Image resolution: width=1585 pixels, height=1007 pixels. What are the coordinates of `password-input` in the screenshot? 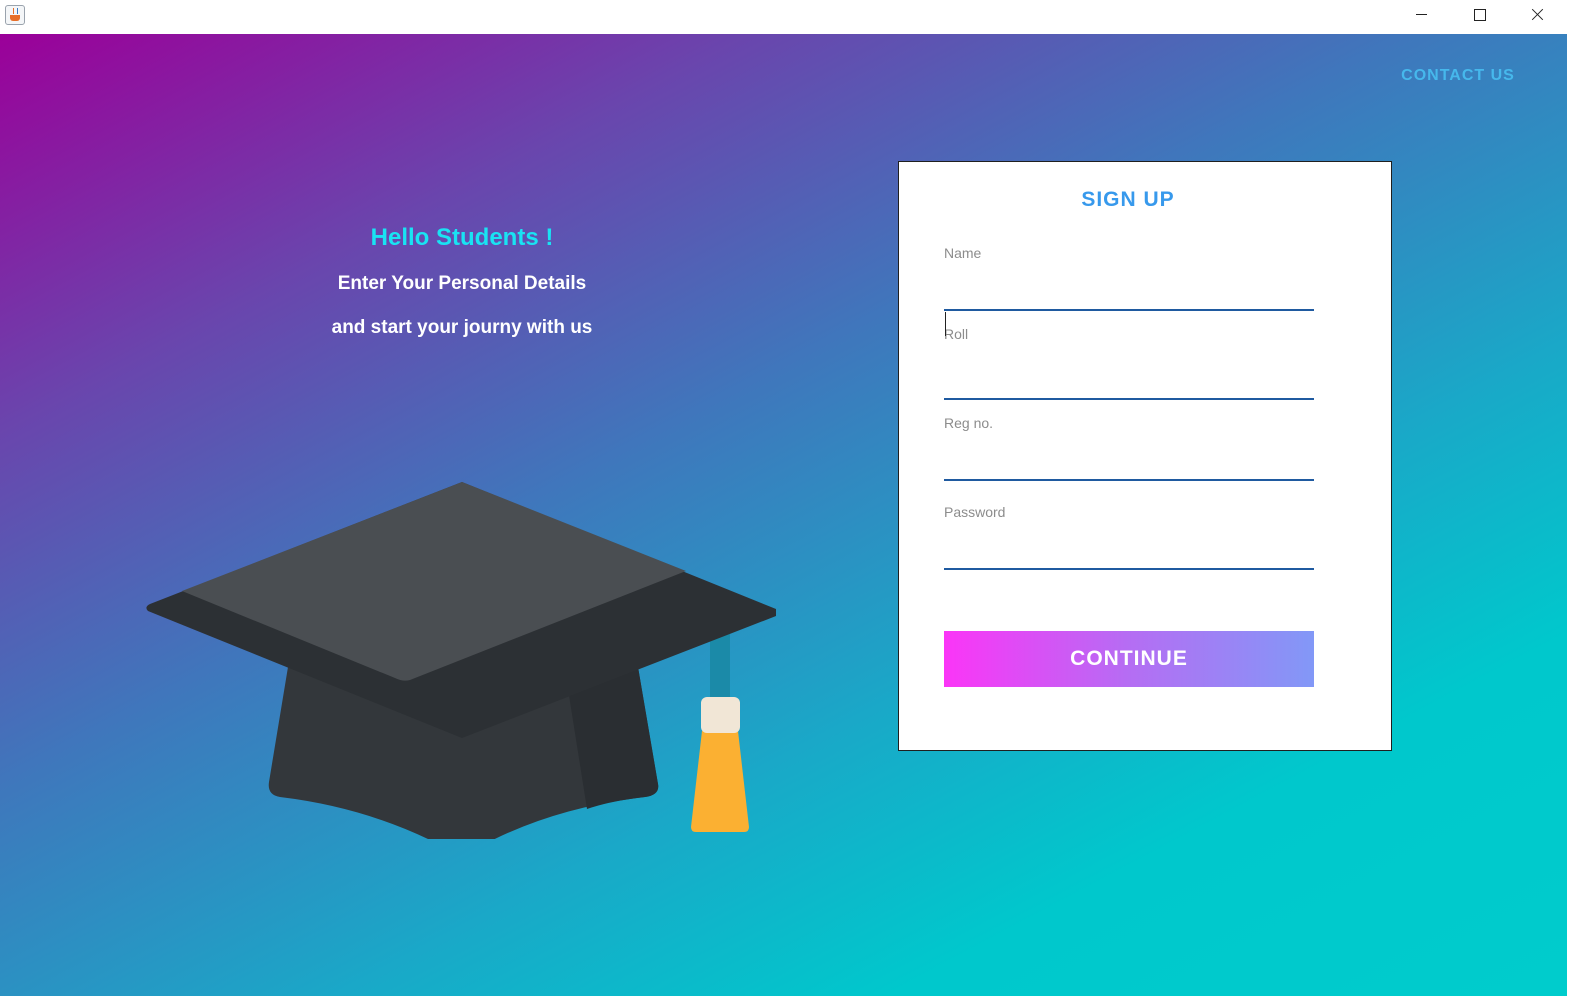 It's located at (1129, 555).